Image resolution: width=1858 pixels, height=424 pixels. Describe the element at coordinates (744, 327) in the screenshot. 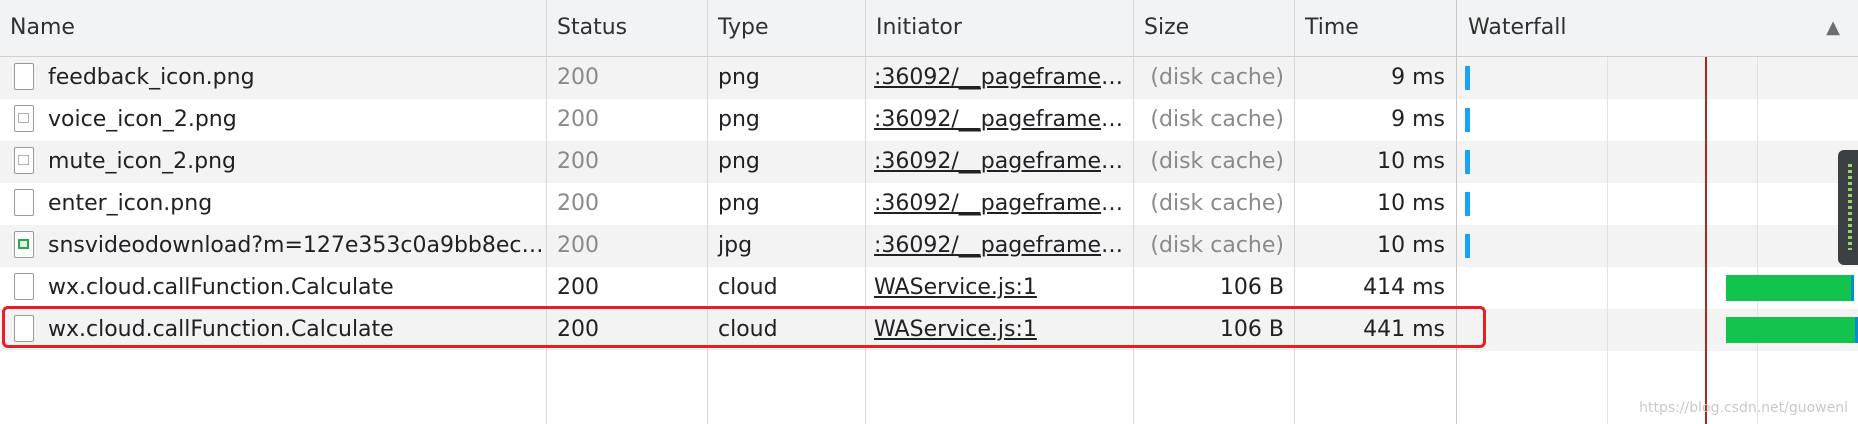

I see `highlight-annotation-box` at that location.